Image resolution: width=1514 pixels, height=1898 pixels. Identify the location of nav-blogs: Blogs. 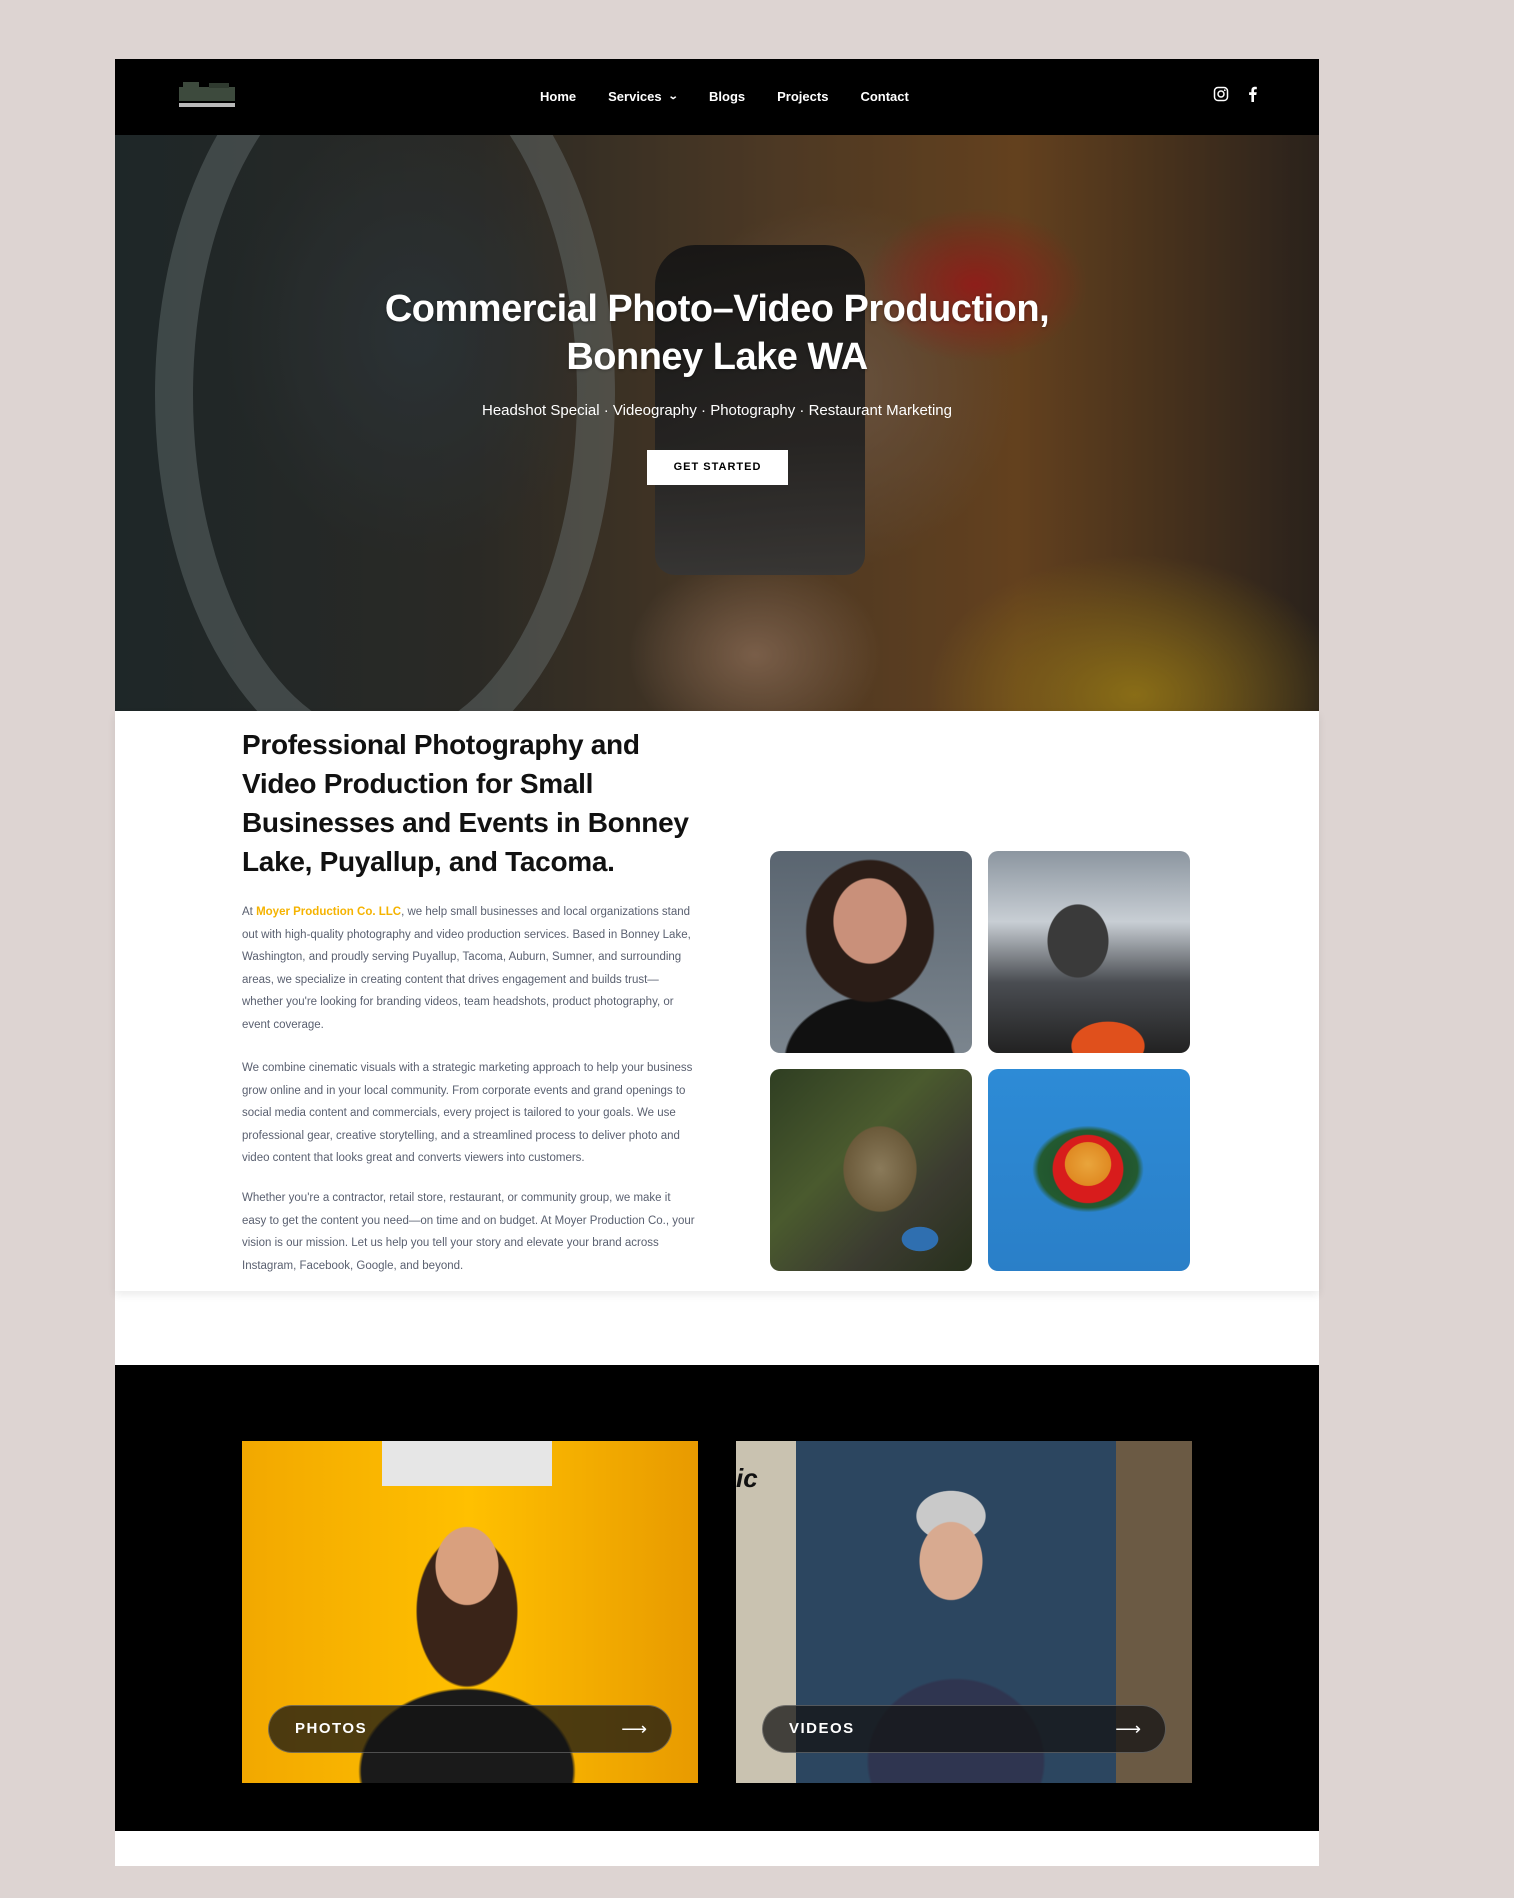
(727, 97).